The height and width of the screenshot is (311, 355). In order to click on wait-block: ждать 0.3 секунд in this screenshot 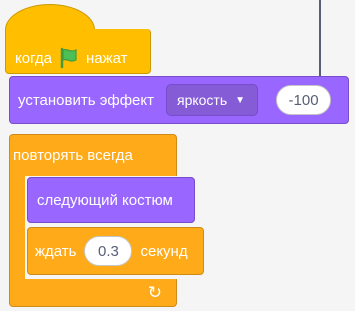, I will do `click(115, 251)`.